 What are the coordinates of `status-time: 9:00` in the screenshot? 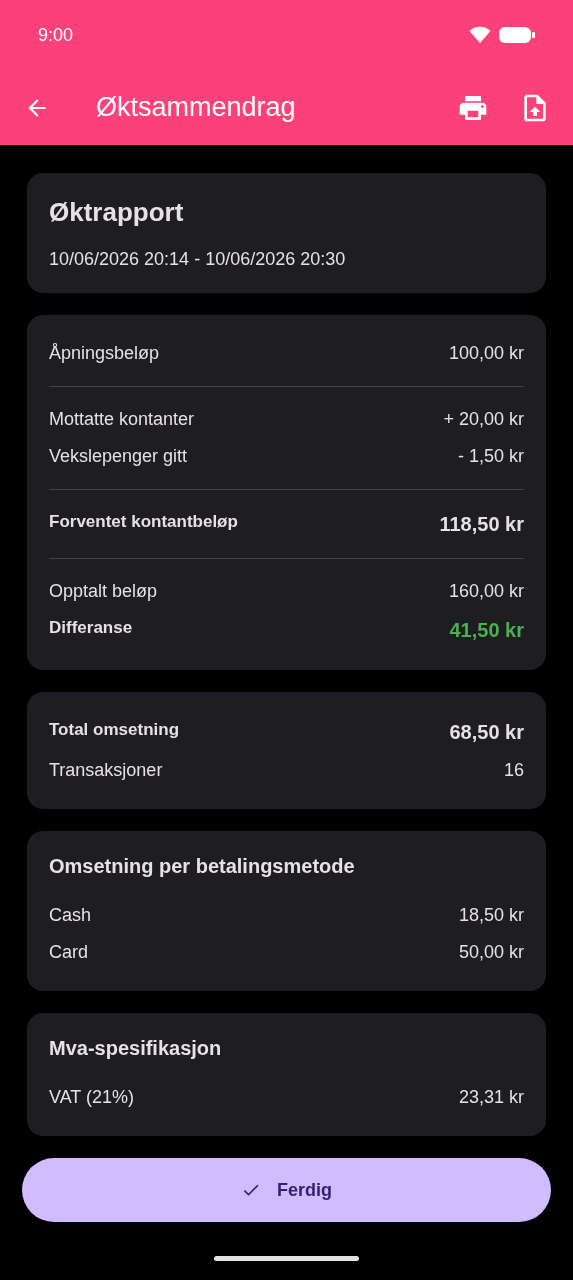 It's located at (56, 35).